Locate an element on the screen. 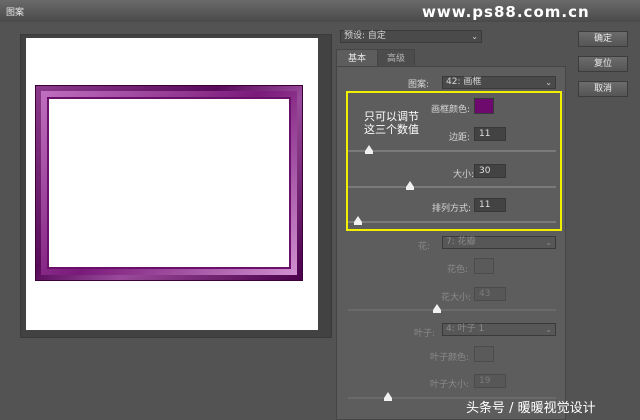  flower-color-swatch is located at coordinates (484, 266).